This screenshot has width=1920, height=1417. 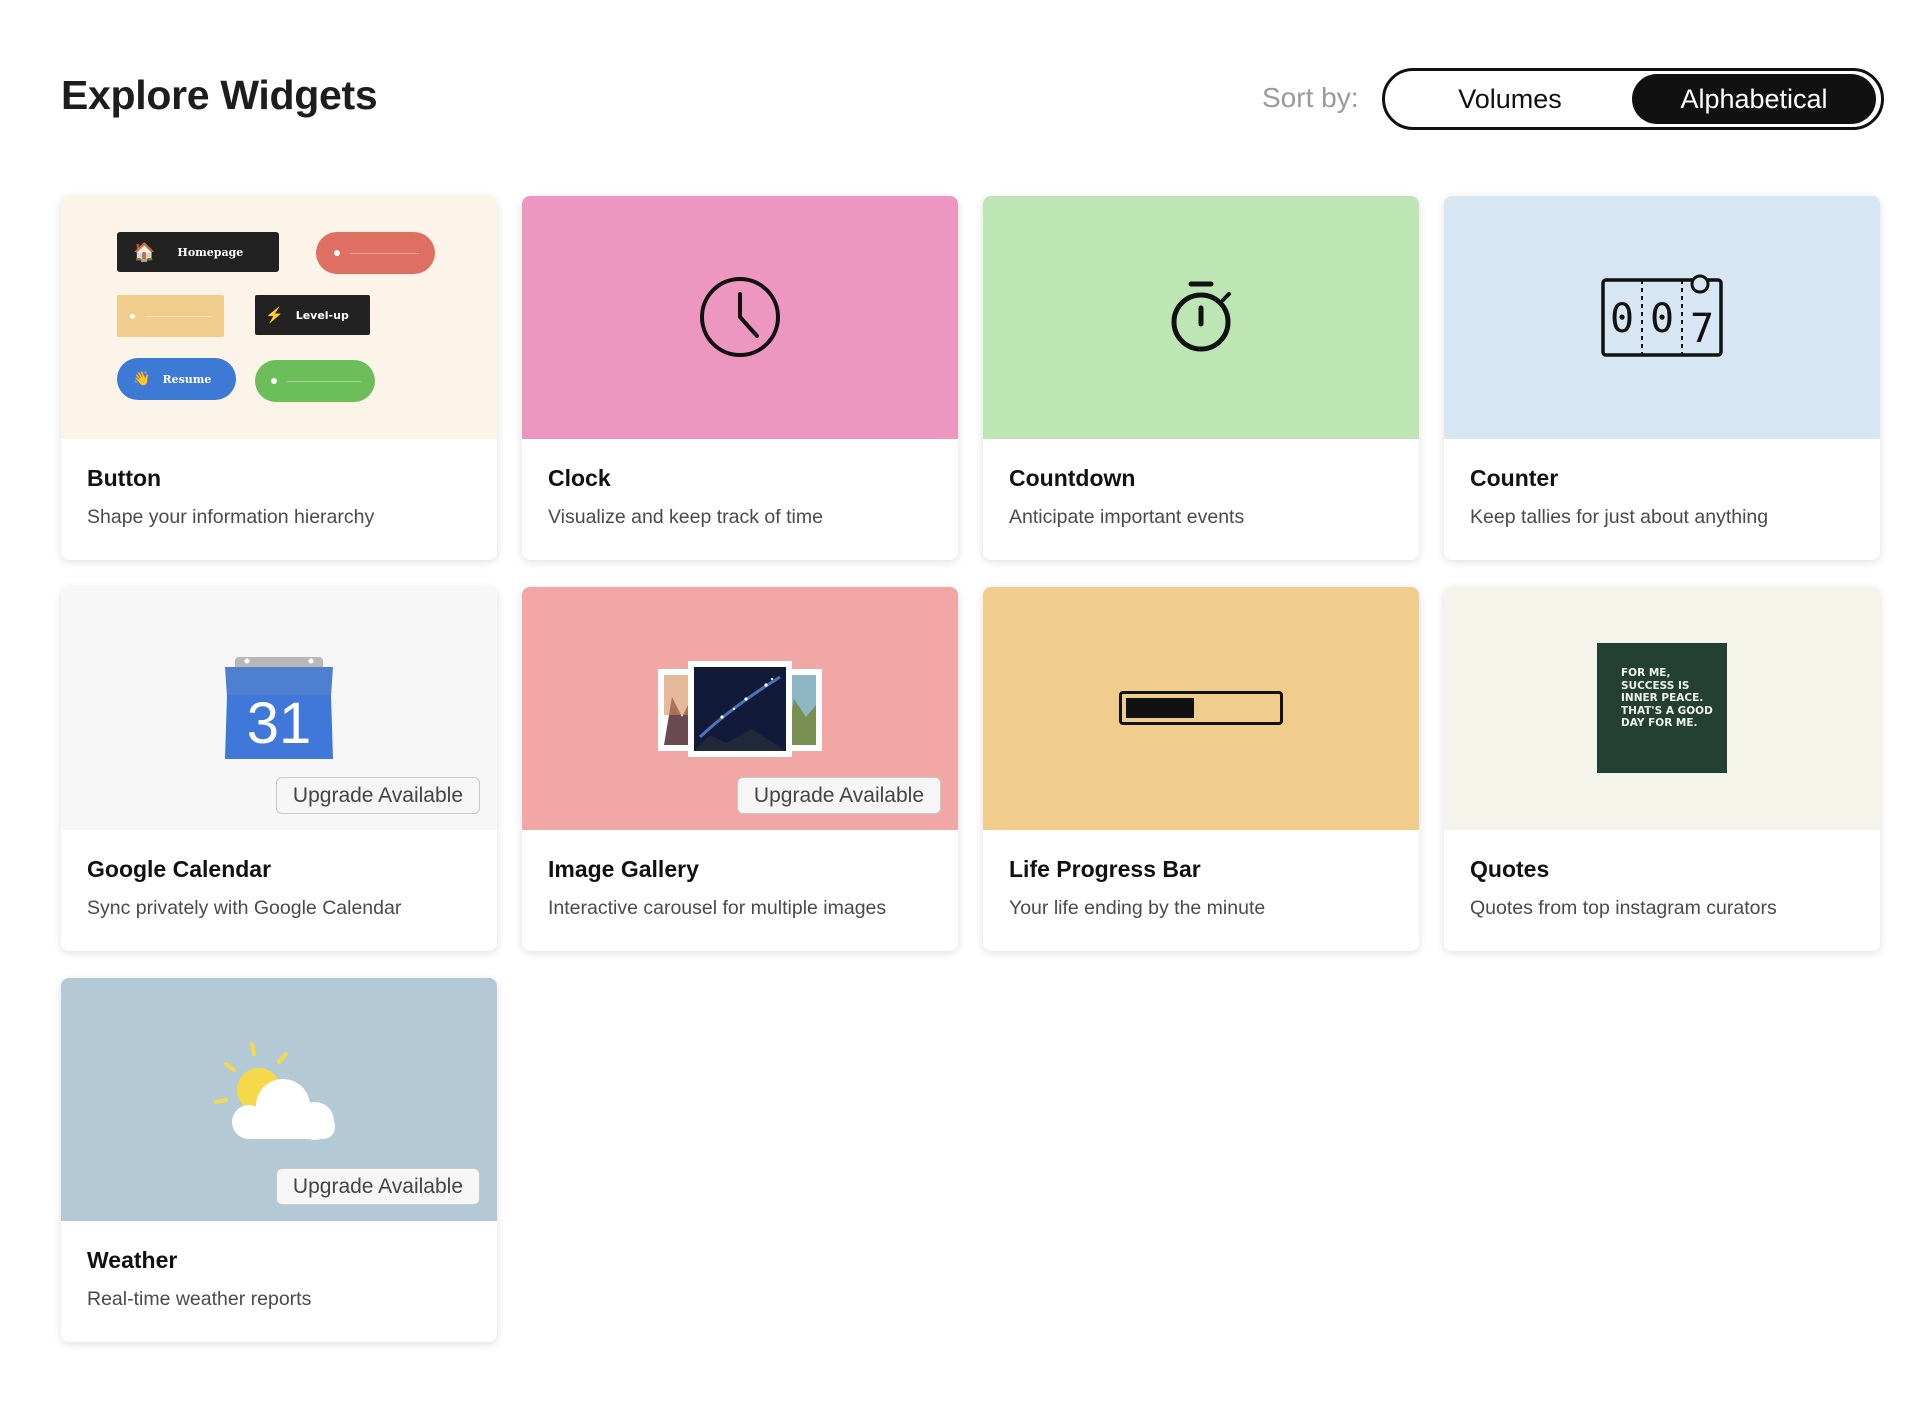 What do you see at coordinates (219, 95) in the screenshot?
I see `page-title: Explore Widgets` at bounding box center [219, 95].